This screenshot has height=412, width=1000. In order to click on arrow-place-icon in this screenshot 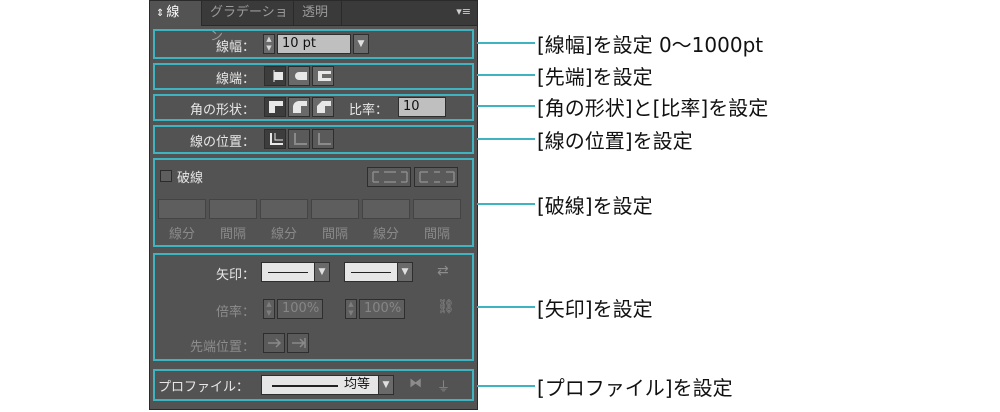, I will do `click(299, 343)`.